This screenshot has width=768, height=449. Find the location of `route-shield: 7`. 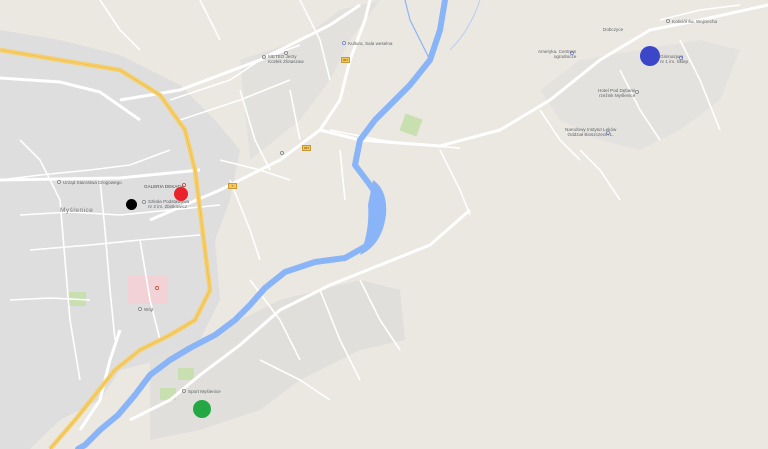

route-shield: 7 is located at coordinates (232, 186).